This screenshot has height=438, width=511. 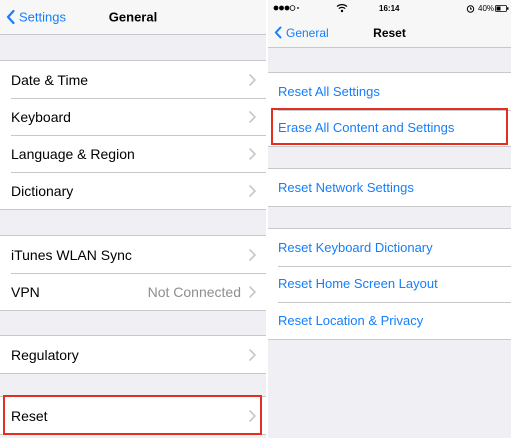 What do you see at coordinates (25, 291) in the screenshot?
I see `row-label: VPN` at bounding box center [25, 291].